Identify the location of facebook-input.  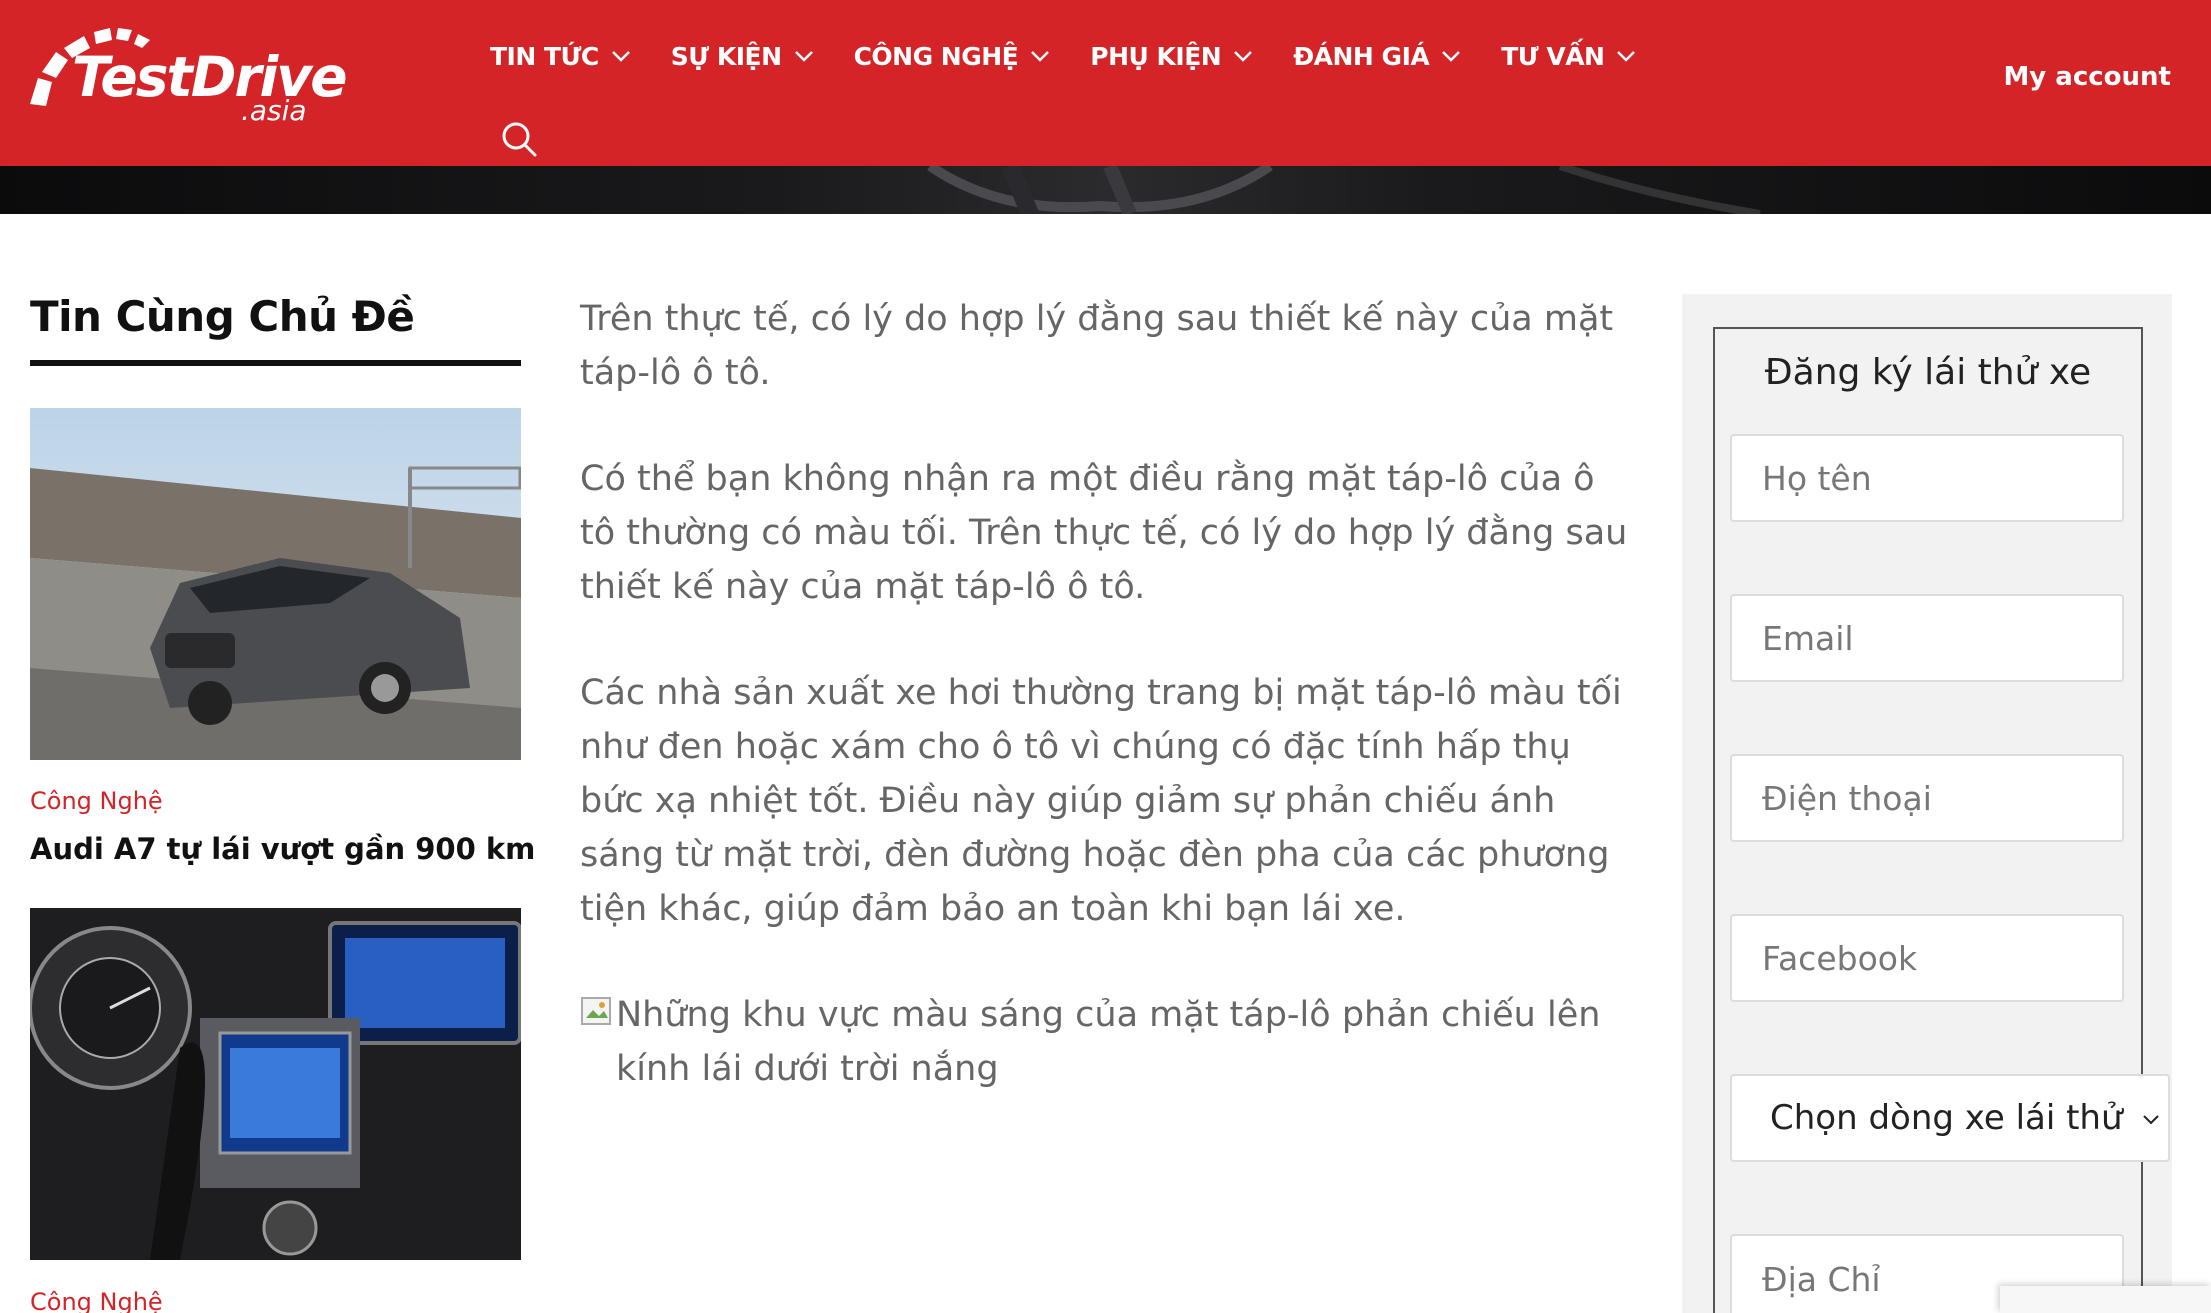
(1932, 958).